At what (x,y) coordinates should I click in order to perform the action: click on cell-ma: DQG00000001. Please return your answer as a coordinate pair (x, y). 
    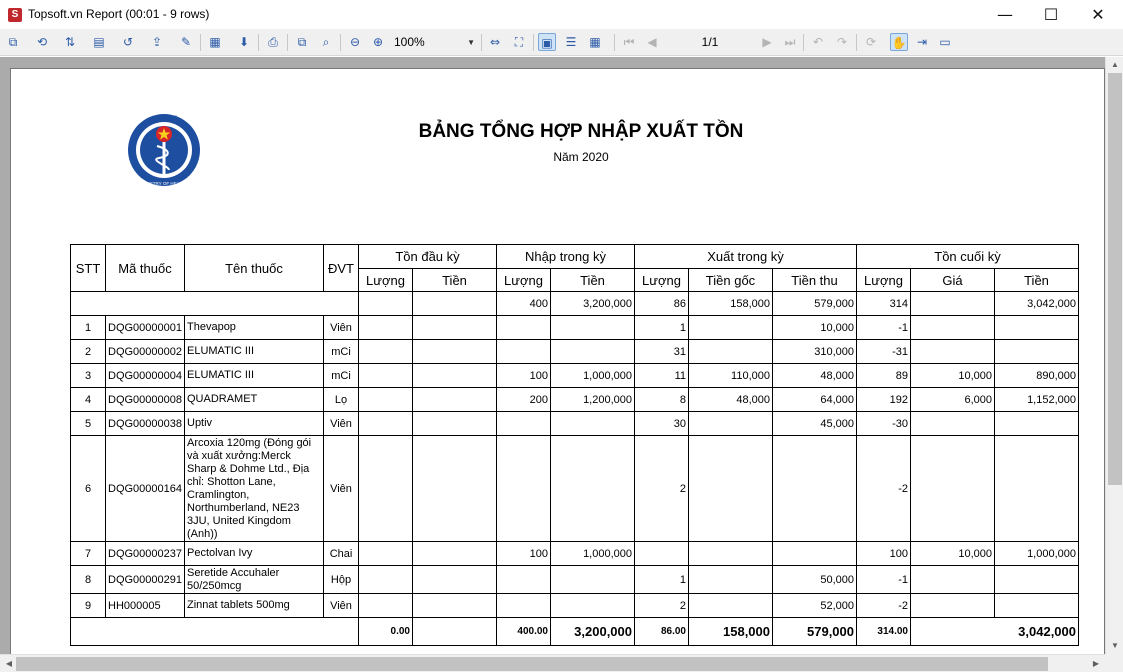
    Looking at the image, I should click on (145, 327).